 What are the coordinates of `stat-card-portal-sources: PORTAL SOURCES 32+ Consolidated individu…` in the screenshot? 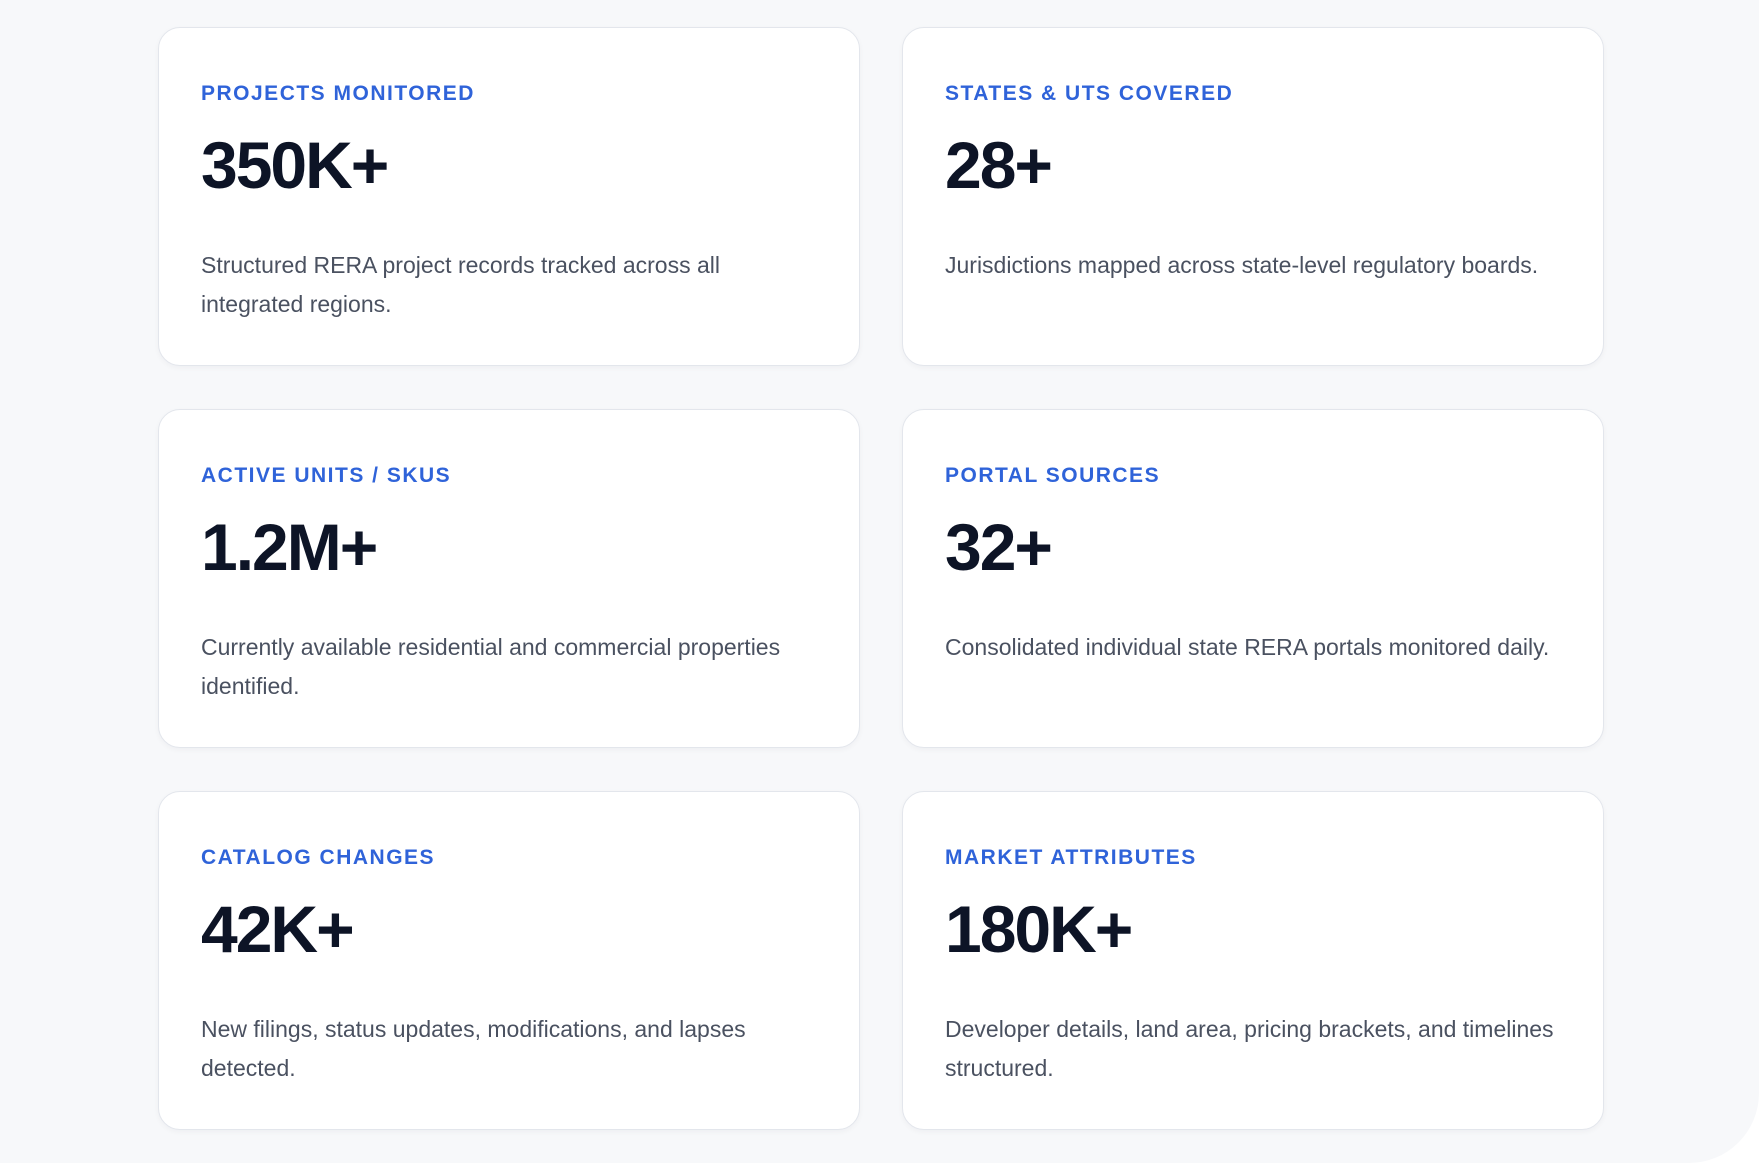 It's located at (1253, 578).